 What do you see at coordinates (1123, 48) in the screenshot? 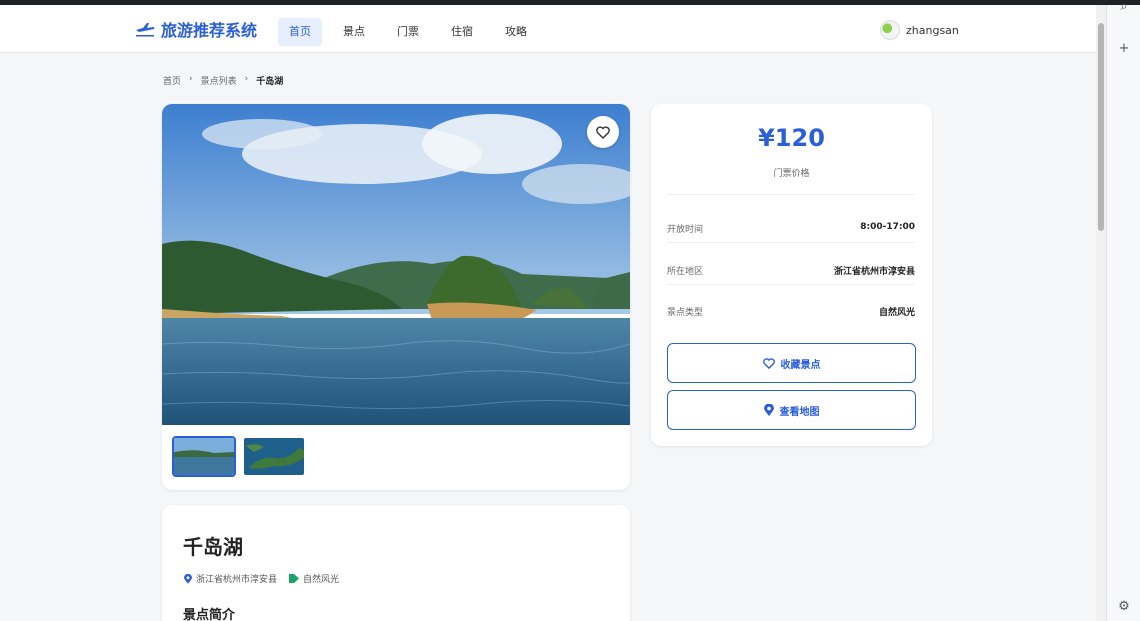
I see `add-icon: +` at bounding box center [1123, 48].